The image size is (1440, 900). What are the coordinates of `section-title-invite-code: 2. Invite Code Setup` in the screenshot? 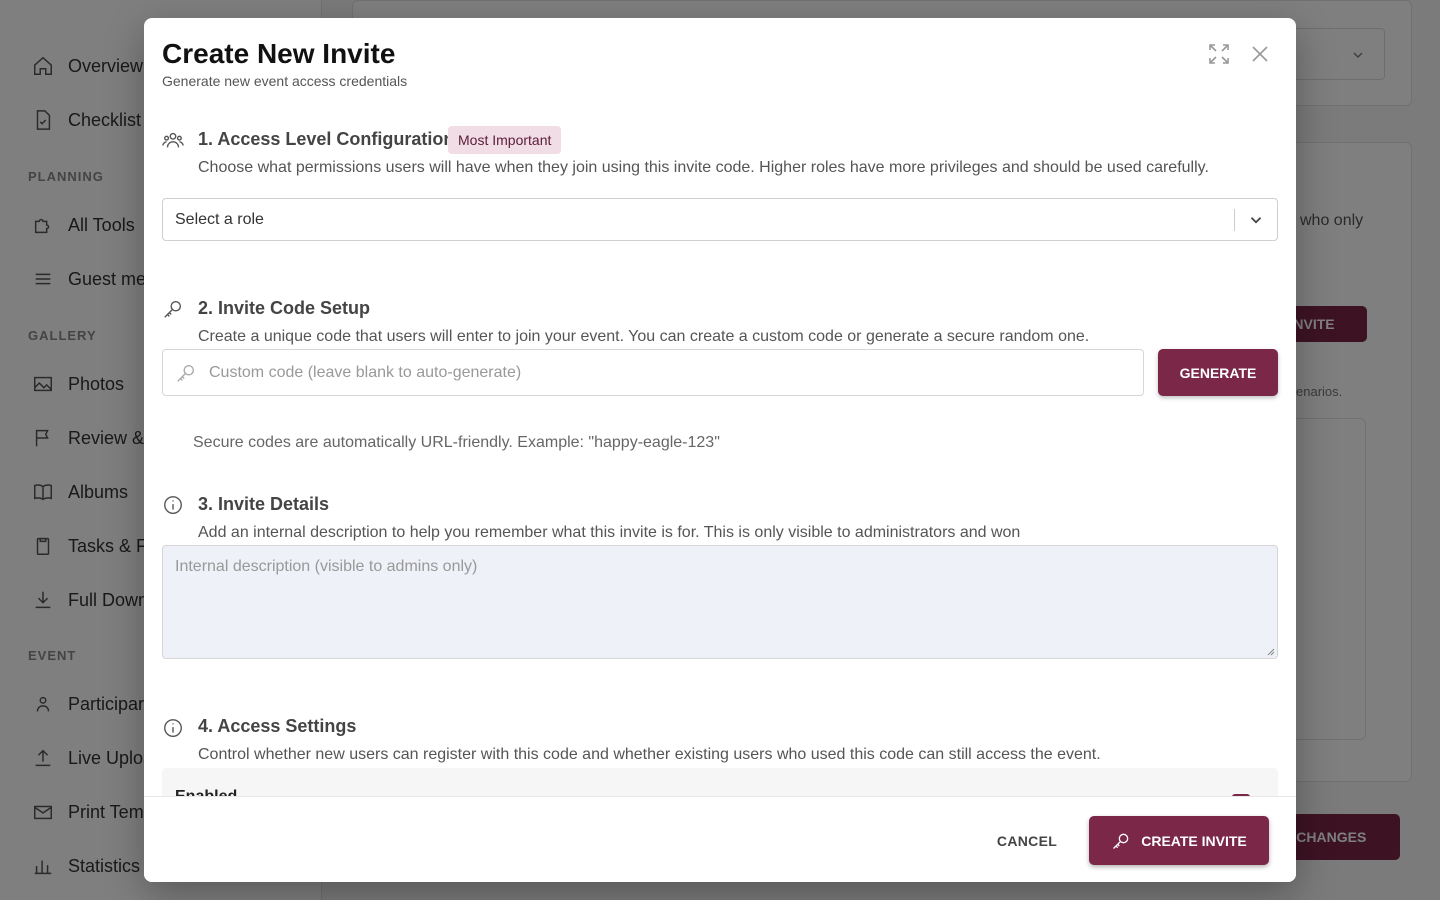 It's located at (284, 308).